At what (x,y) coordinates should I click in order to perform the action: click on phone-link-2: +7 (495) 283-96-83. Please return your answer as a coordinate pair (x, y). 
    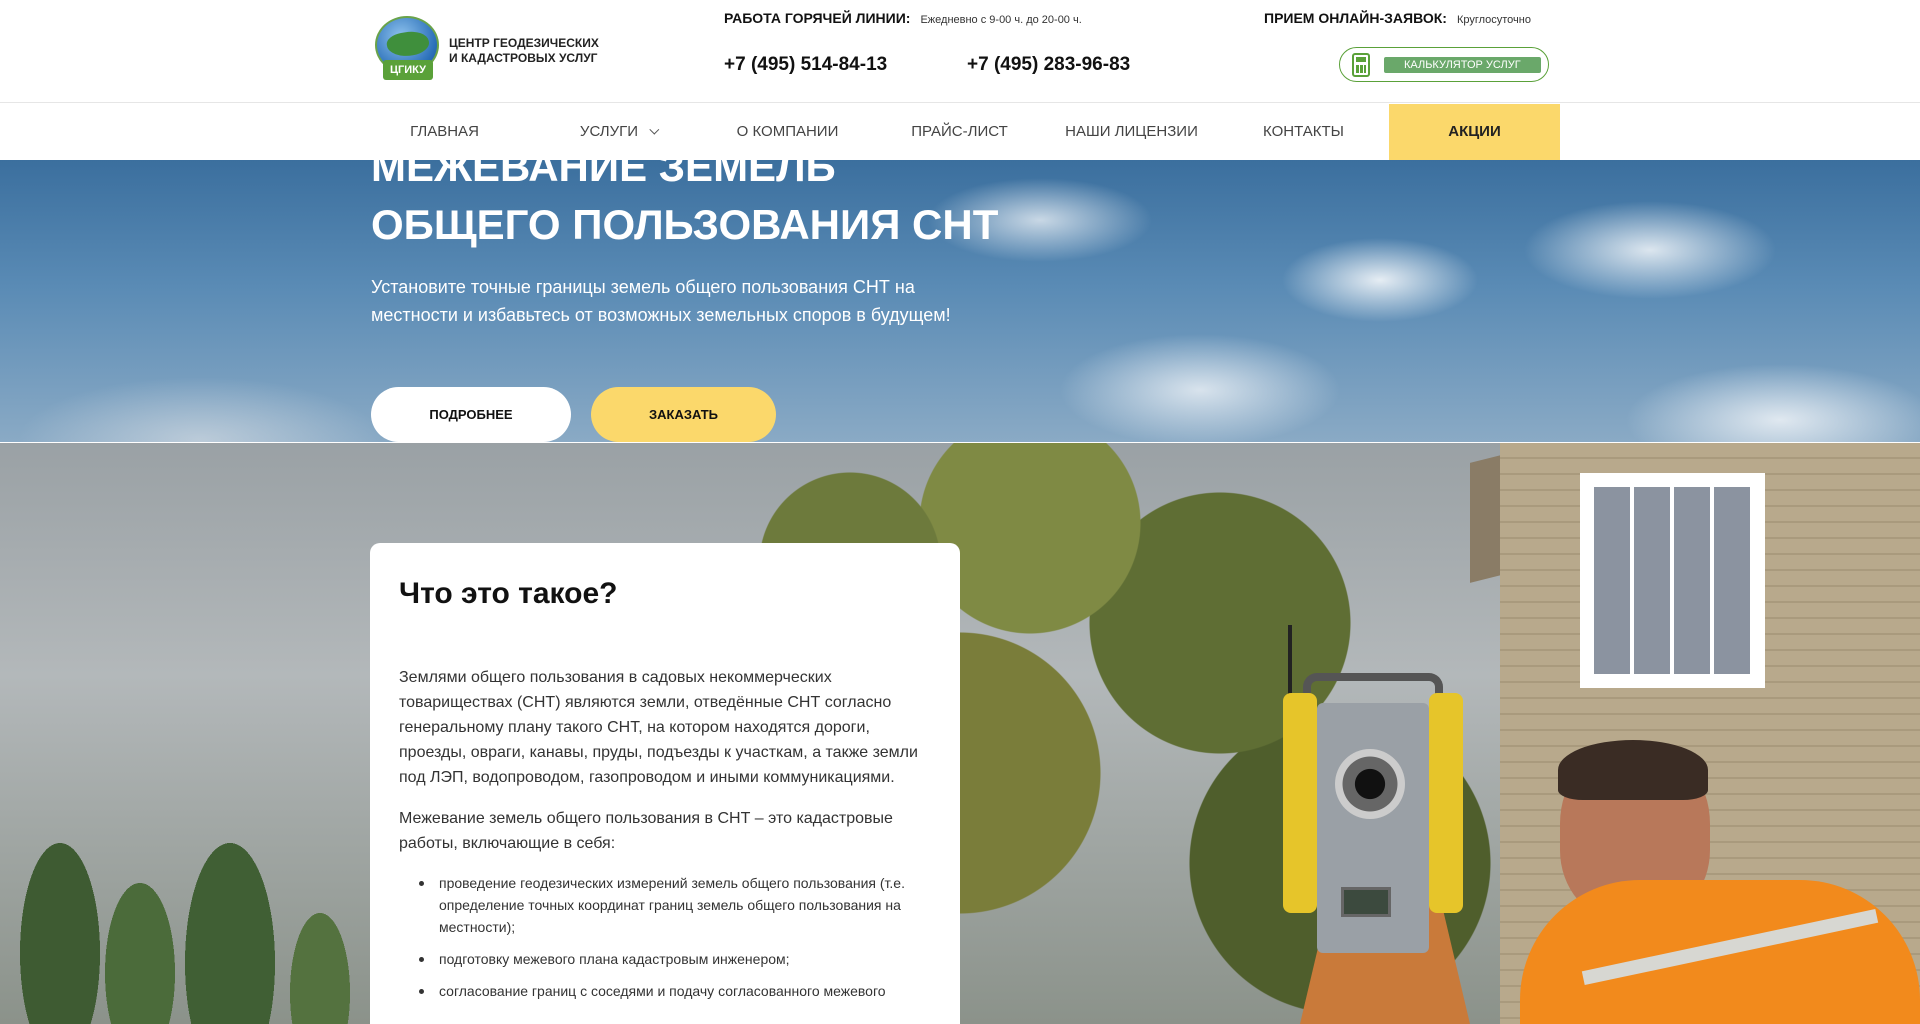
    Looking at the image, I should click on (1048, 65).